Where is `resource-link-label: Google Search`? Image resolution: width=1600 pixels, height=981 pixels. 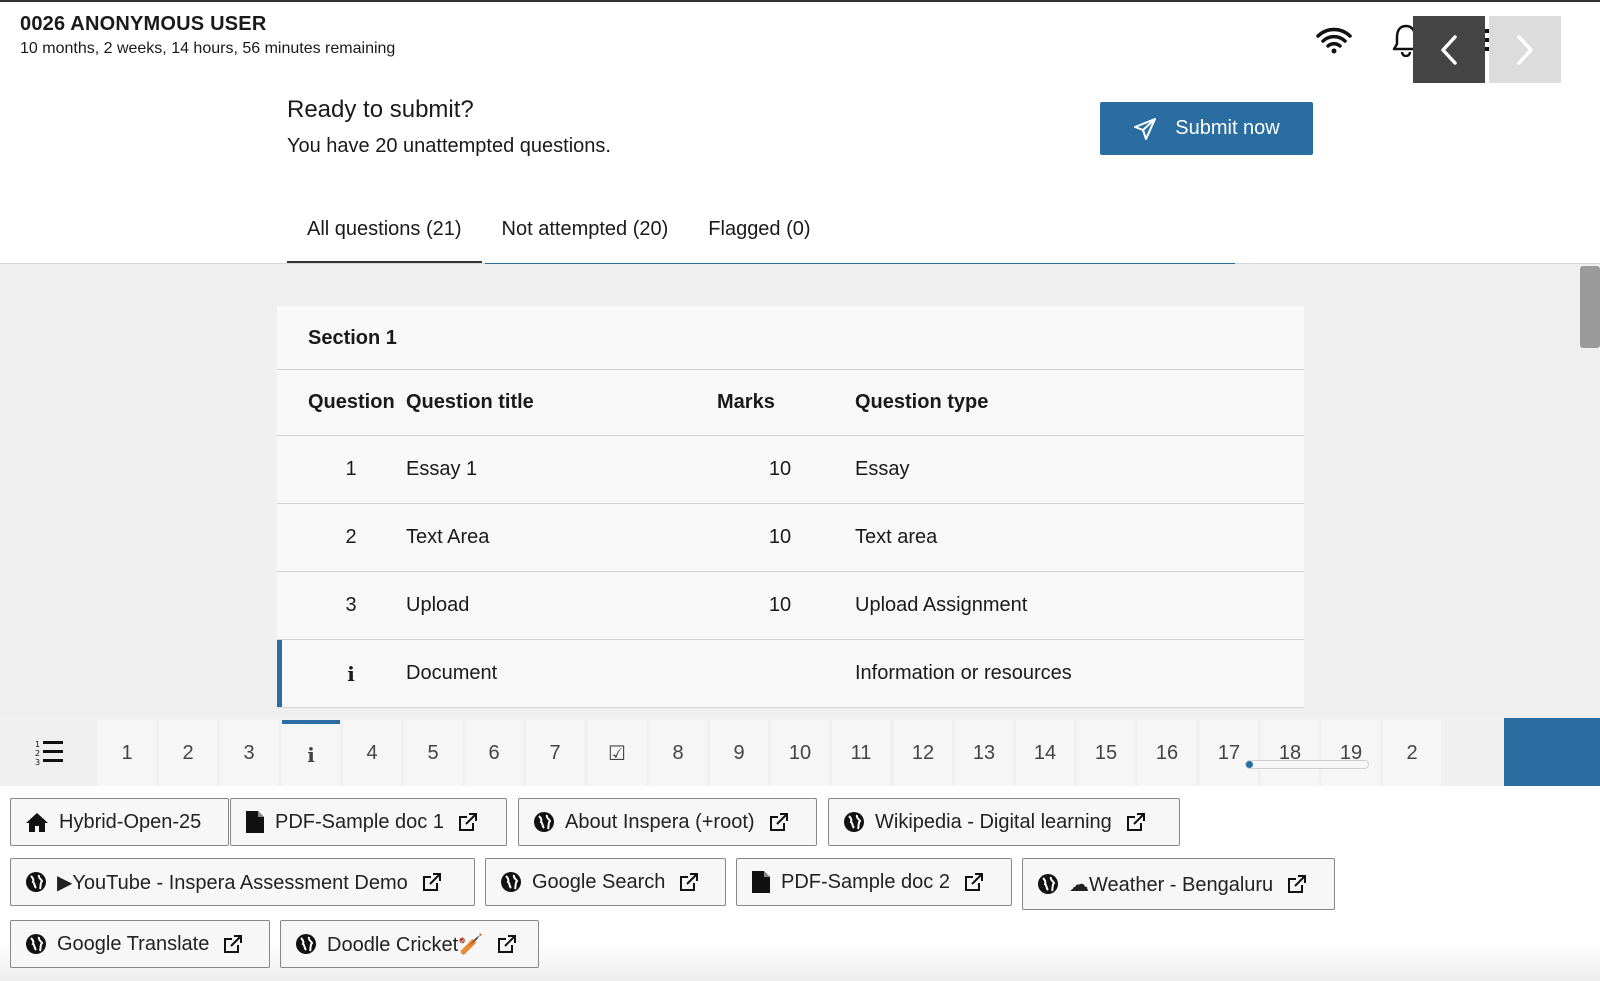
resource-link-label: Google Search is located at coordinates (599, 881).